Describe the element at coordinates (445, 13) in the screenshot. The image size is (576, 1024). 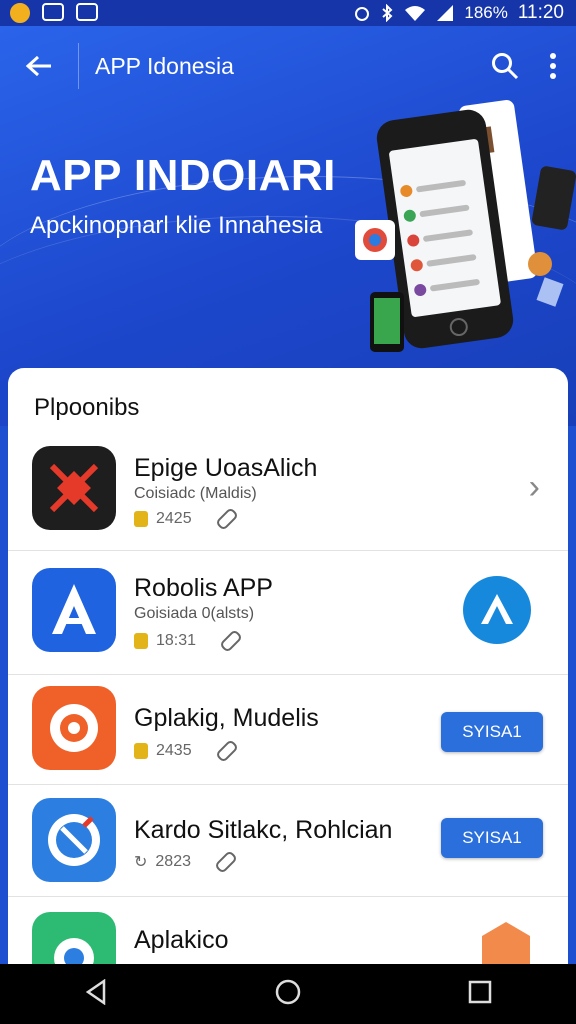
I see `signal-icon` at that location.